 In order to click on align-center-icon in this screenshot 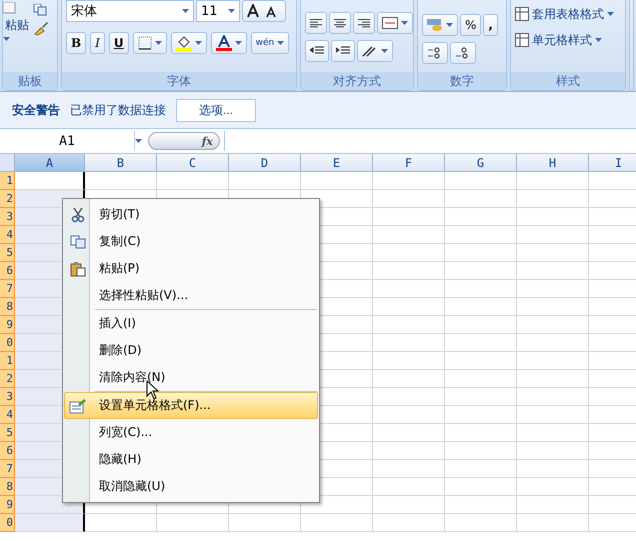, I will do `click(340, 23)`.